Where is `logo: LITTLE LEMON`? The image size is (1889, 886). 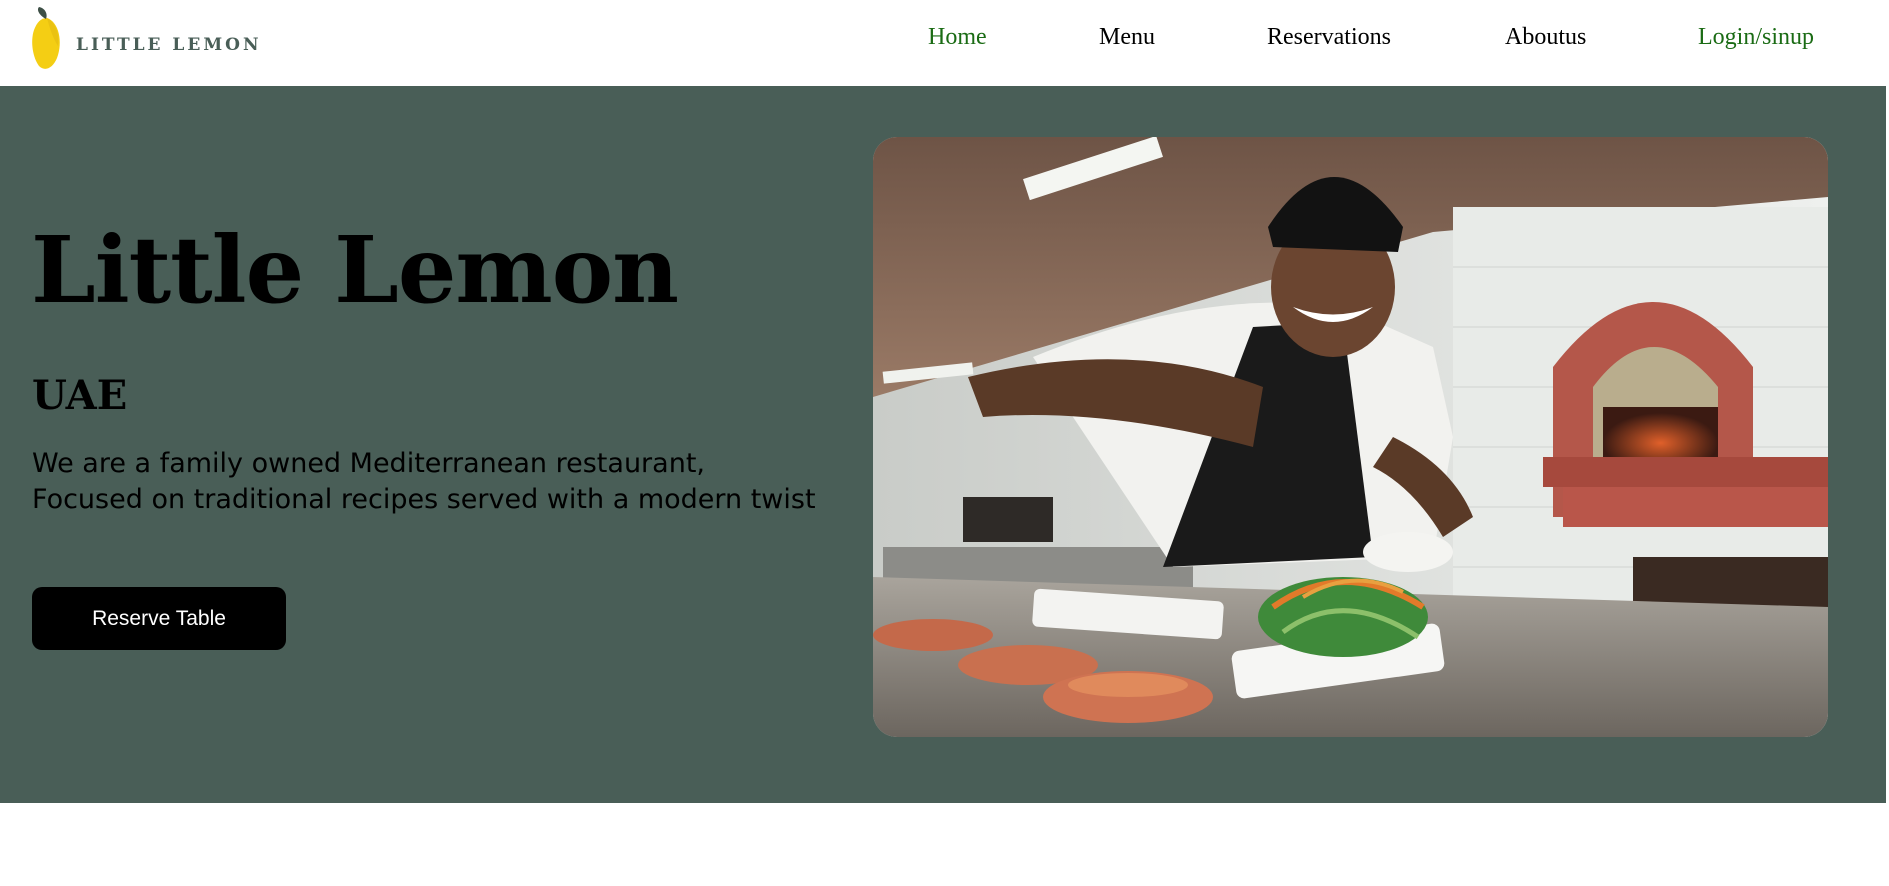
logo: LITTLE LEMON is located at coordinates (146, 42).